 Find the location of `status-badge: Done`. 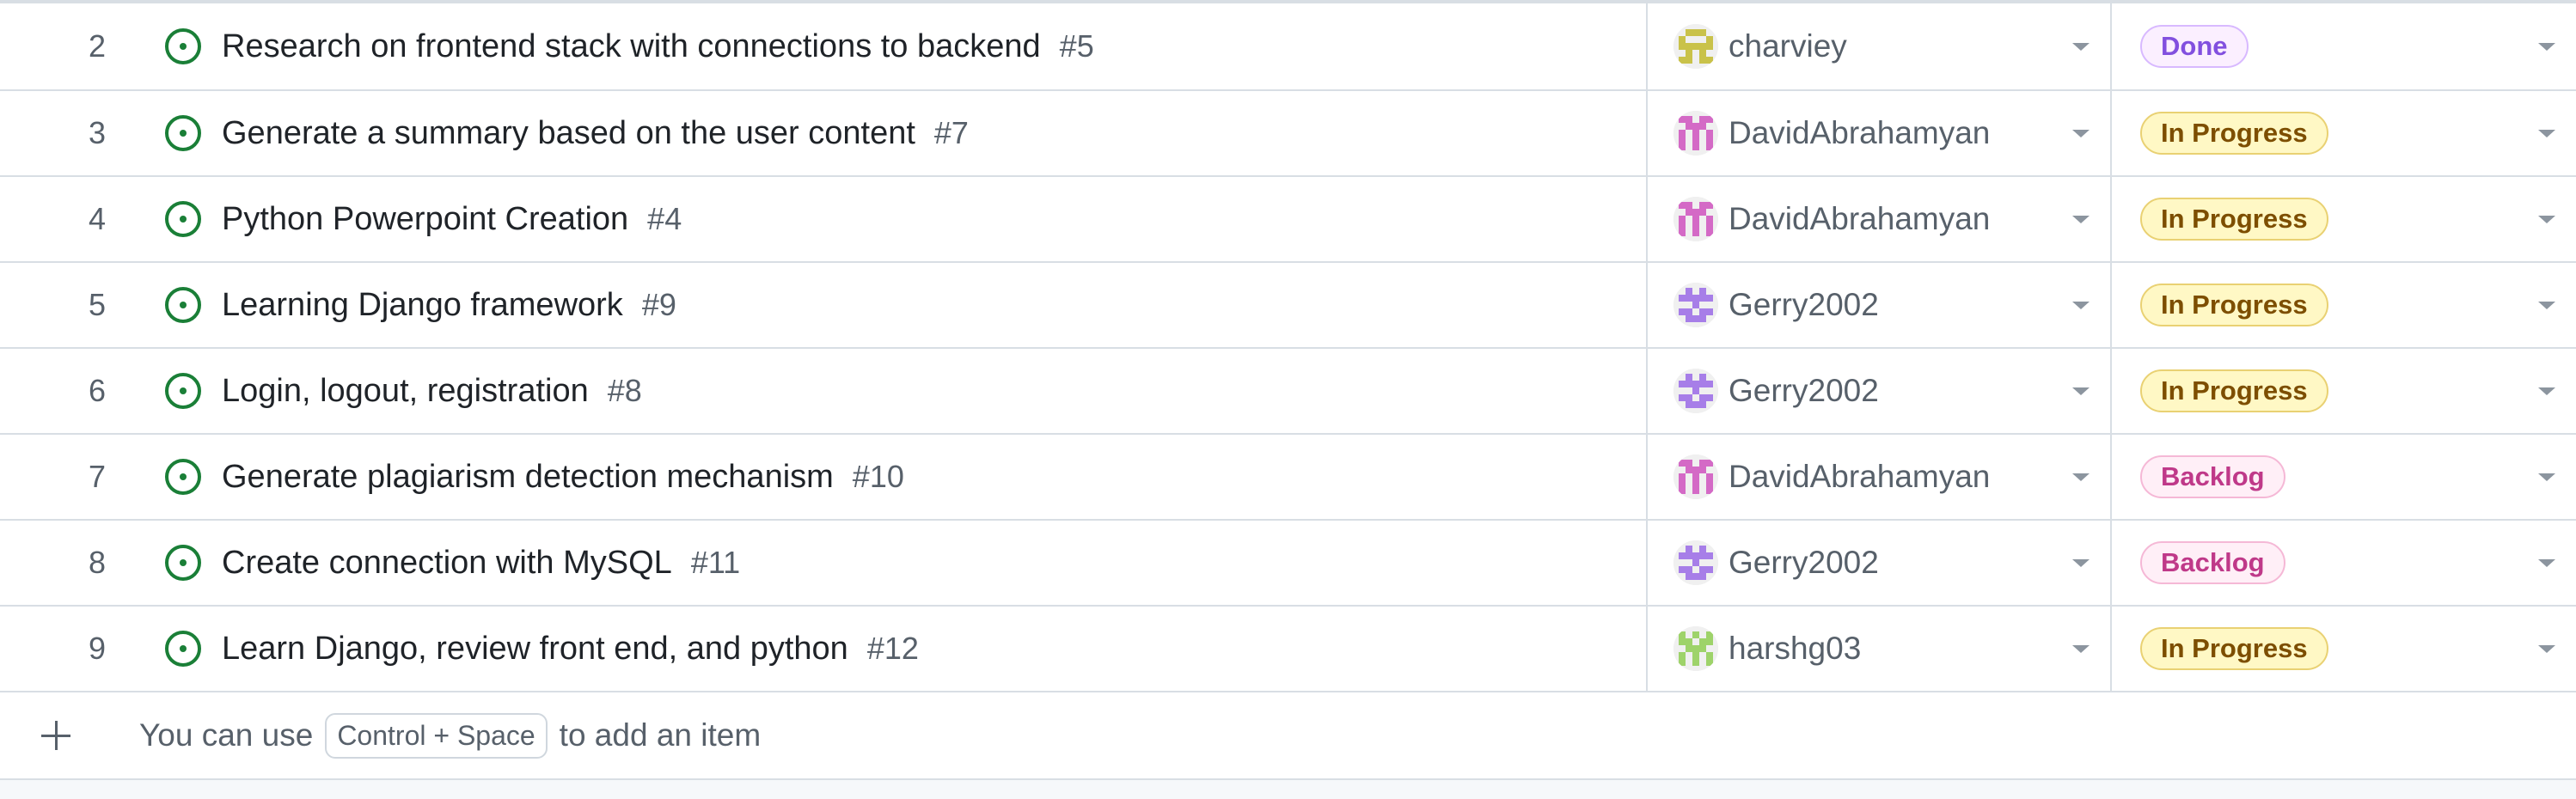

status-badge: Done is located at coordinates (2194, 46).